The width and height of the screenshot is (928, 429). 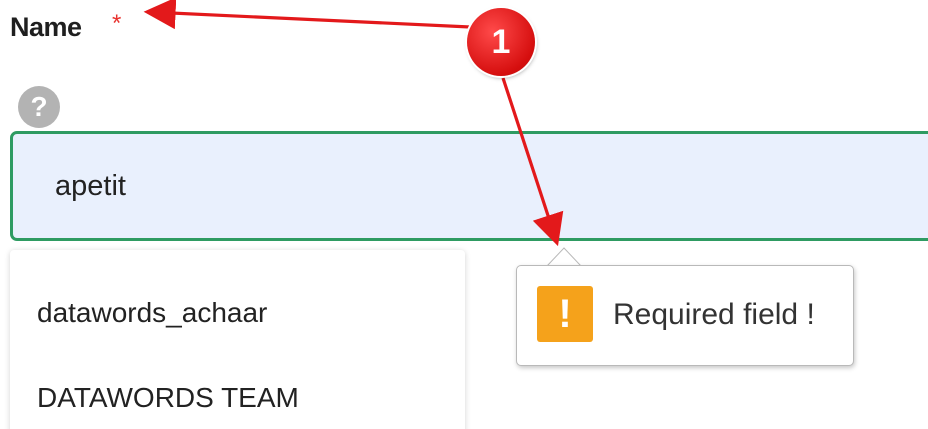 What do you see at coordinates (307, 15) in the screenshot?
I see `annotation-arrow-to-label` at bounding box center [307, 15].